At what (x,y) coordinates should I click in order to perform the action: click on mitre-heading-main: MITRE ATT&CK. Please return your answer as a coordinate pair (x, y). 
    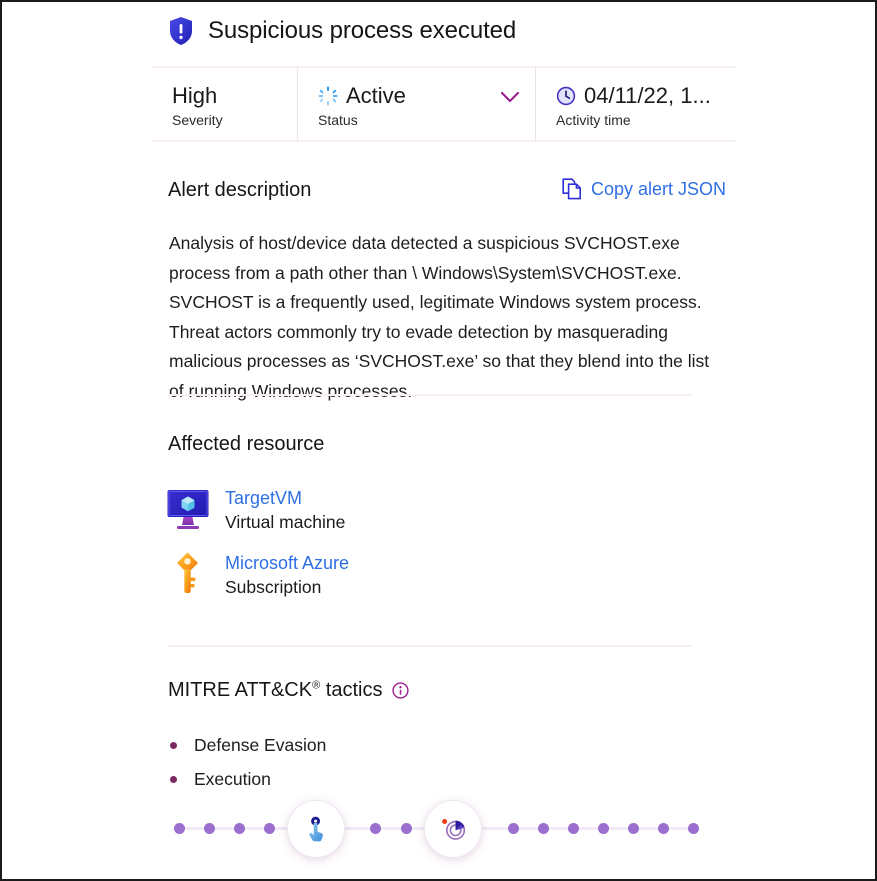
    Looking at the image, I should click on (240, 690).